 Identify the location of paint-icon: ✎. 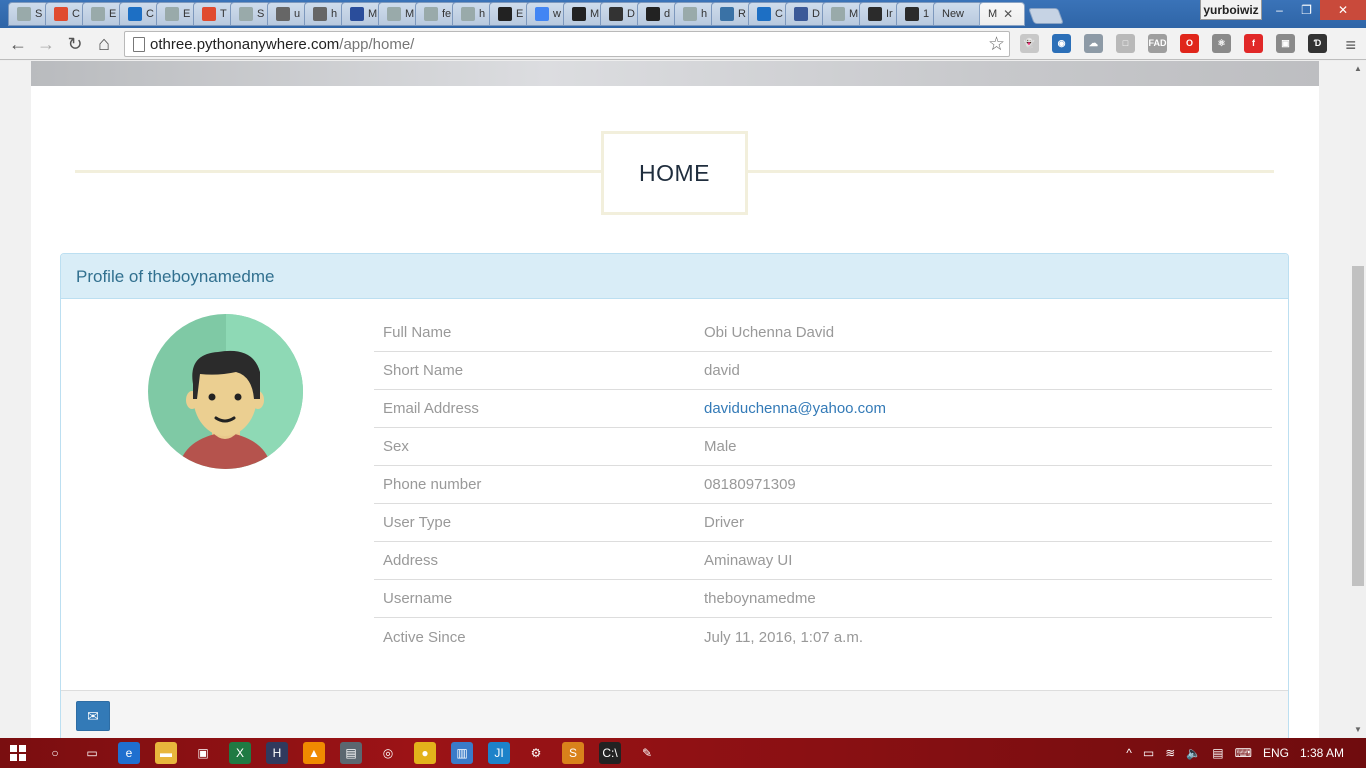
(647, 753).